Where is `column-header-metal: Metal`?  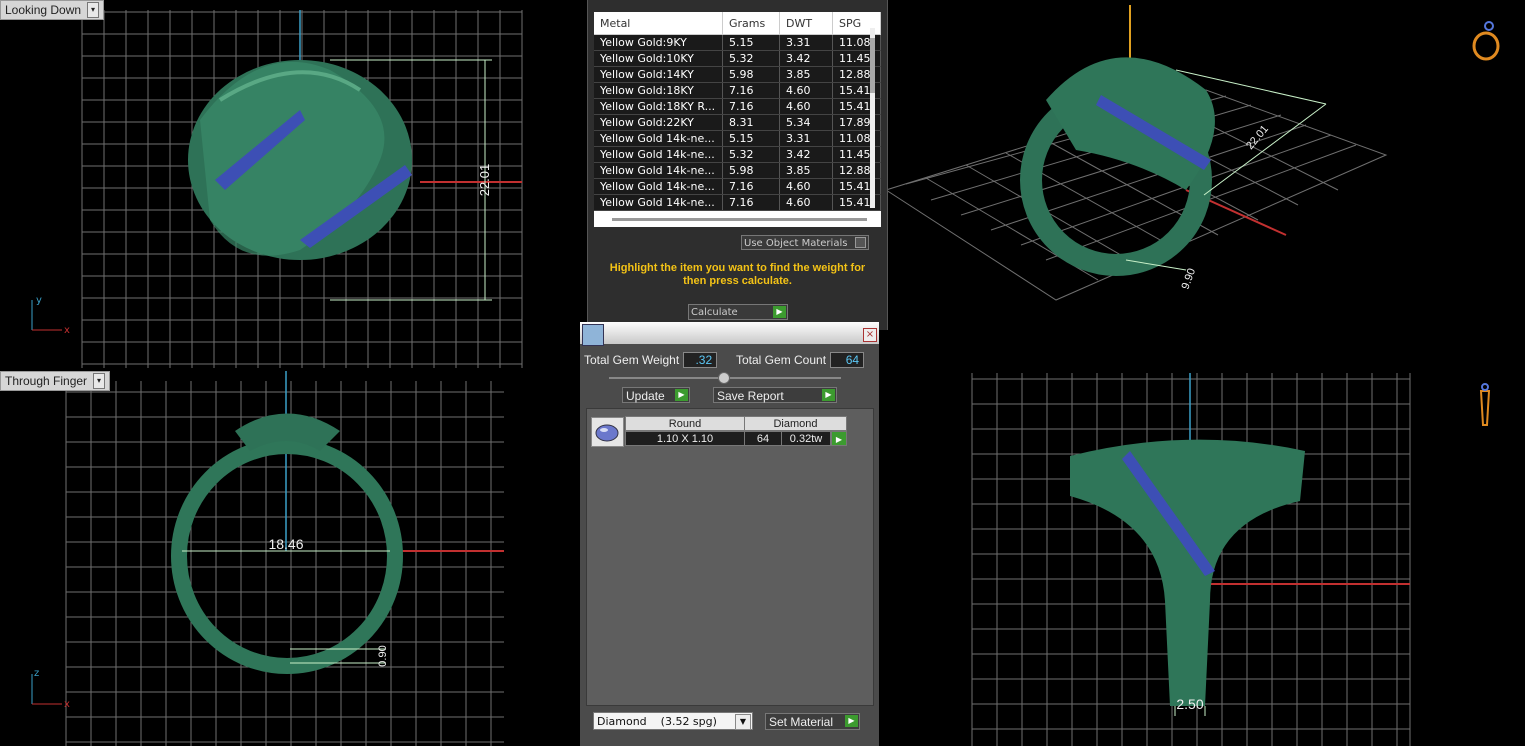
column-header-metal: Metal is located at coordinates (658, 23).